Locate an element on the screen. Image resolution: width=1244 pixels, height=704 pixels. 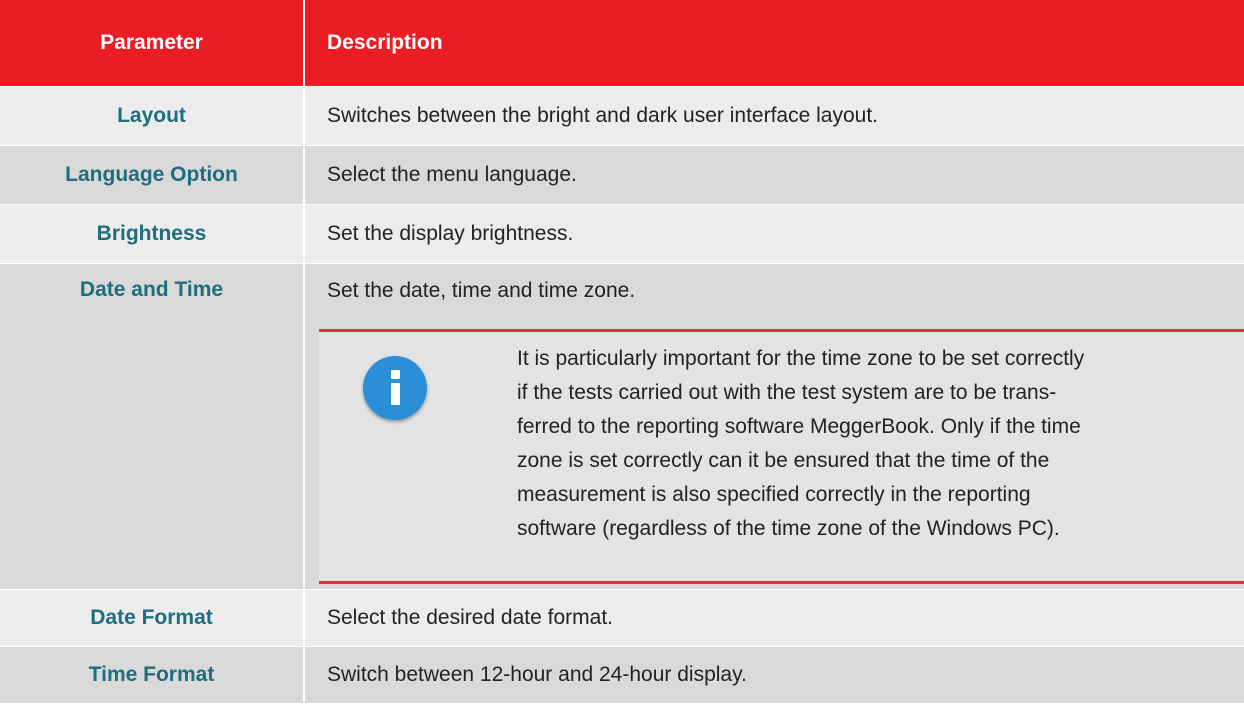
row-parameter: Date Format is located at coordinates (152, 618).